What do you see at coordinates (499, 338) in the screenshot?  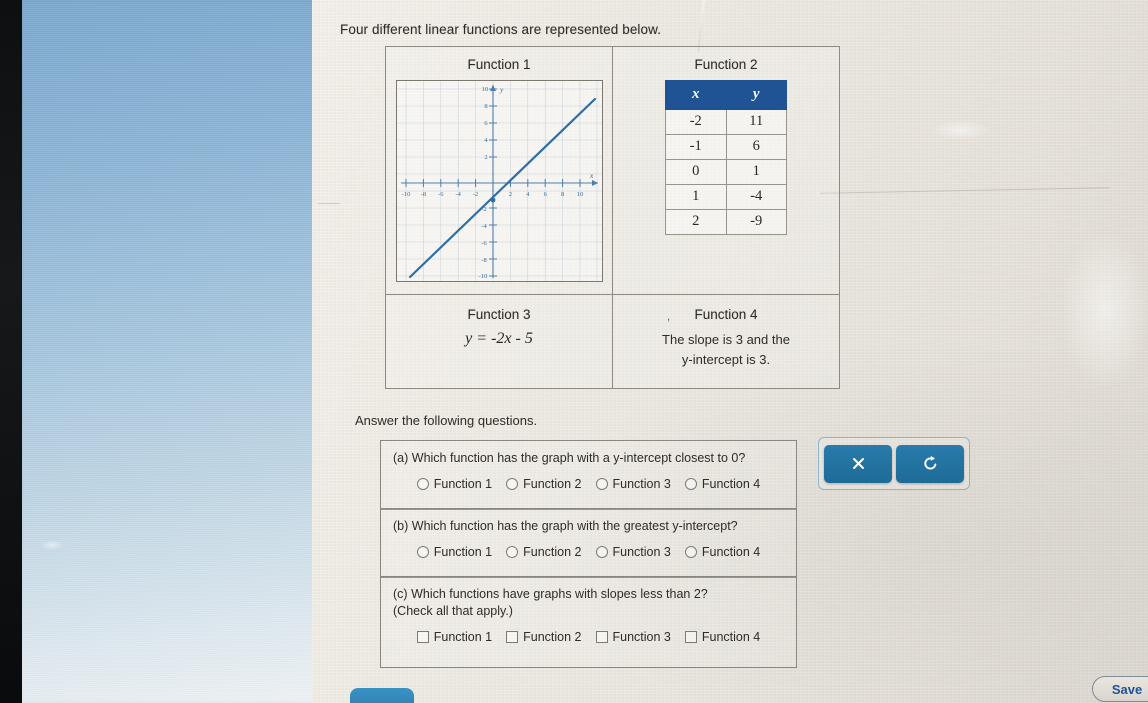 I see `function-3-equation: y = -2x - 5` at bounding box center [499, 338].